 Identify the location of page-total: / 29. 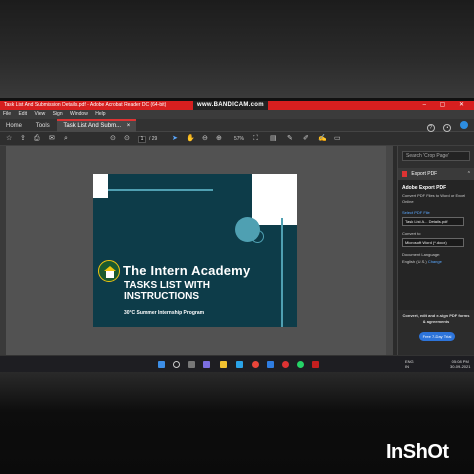
(153, 139).